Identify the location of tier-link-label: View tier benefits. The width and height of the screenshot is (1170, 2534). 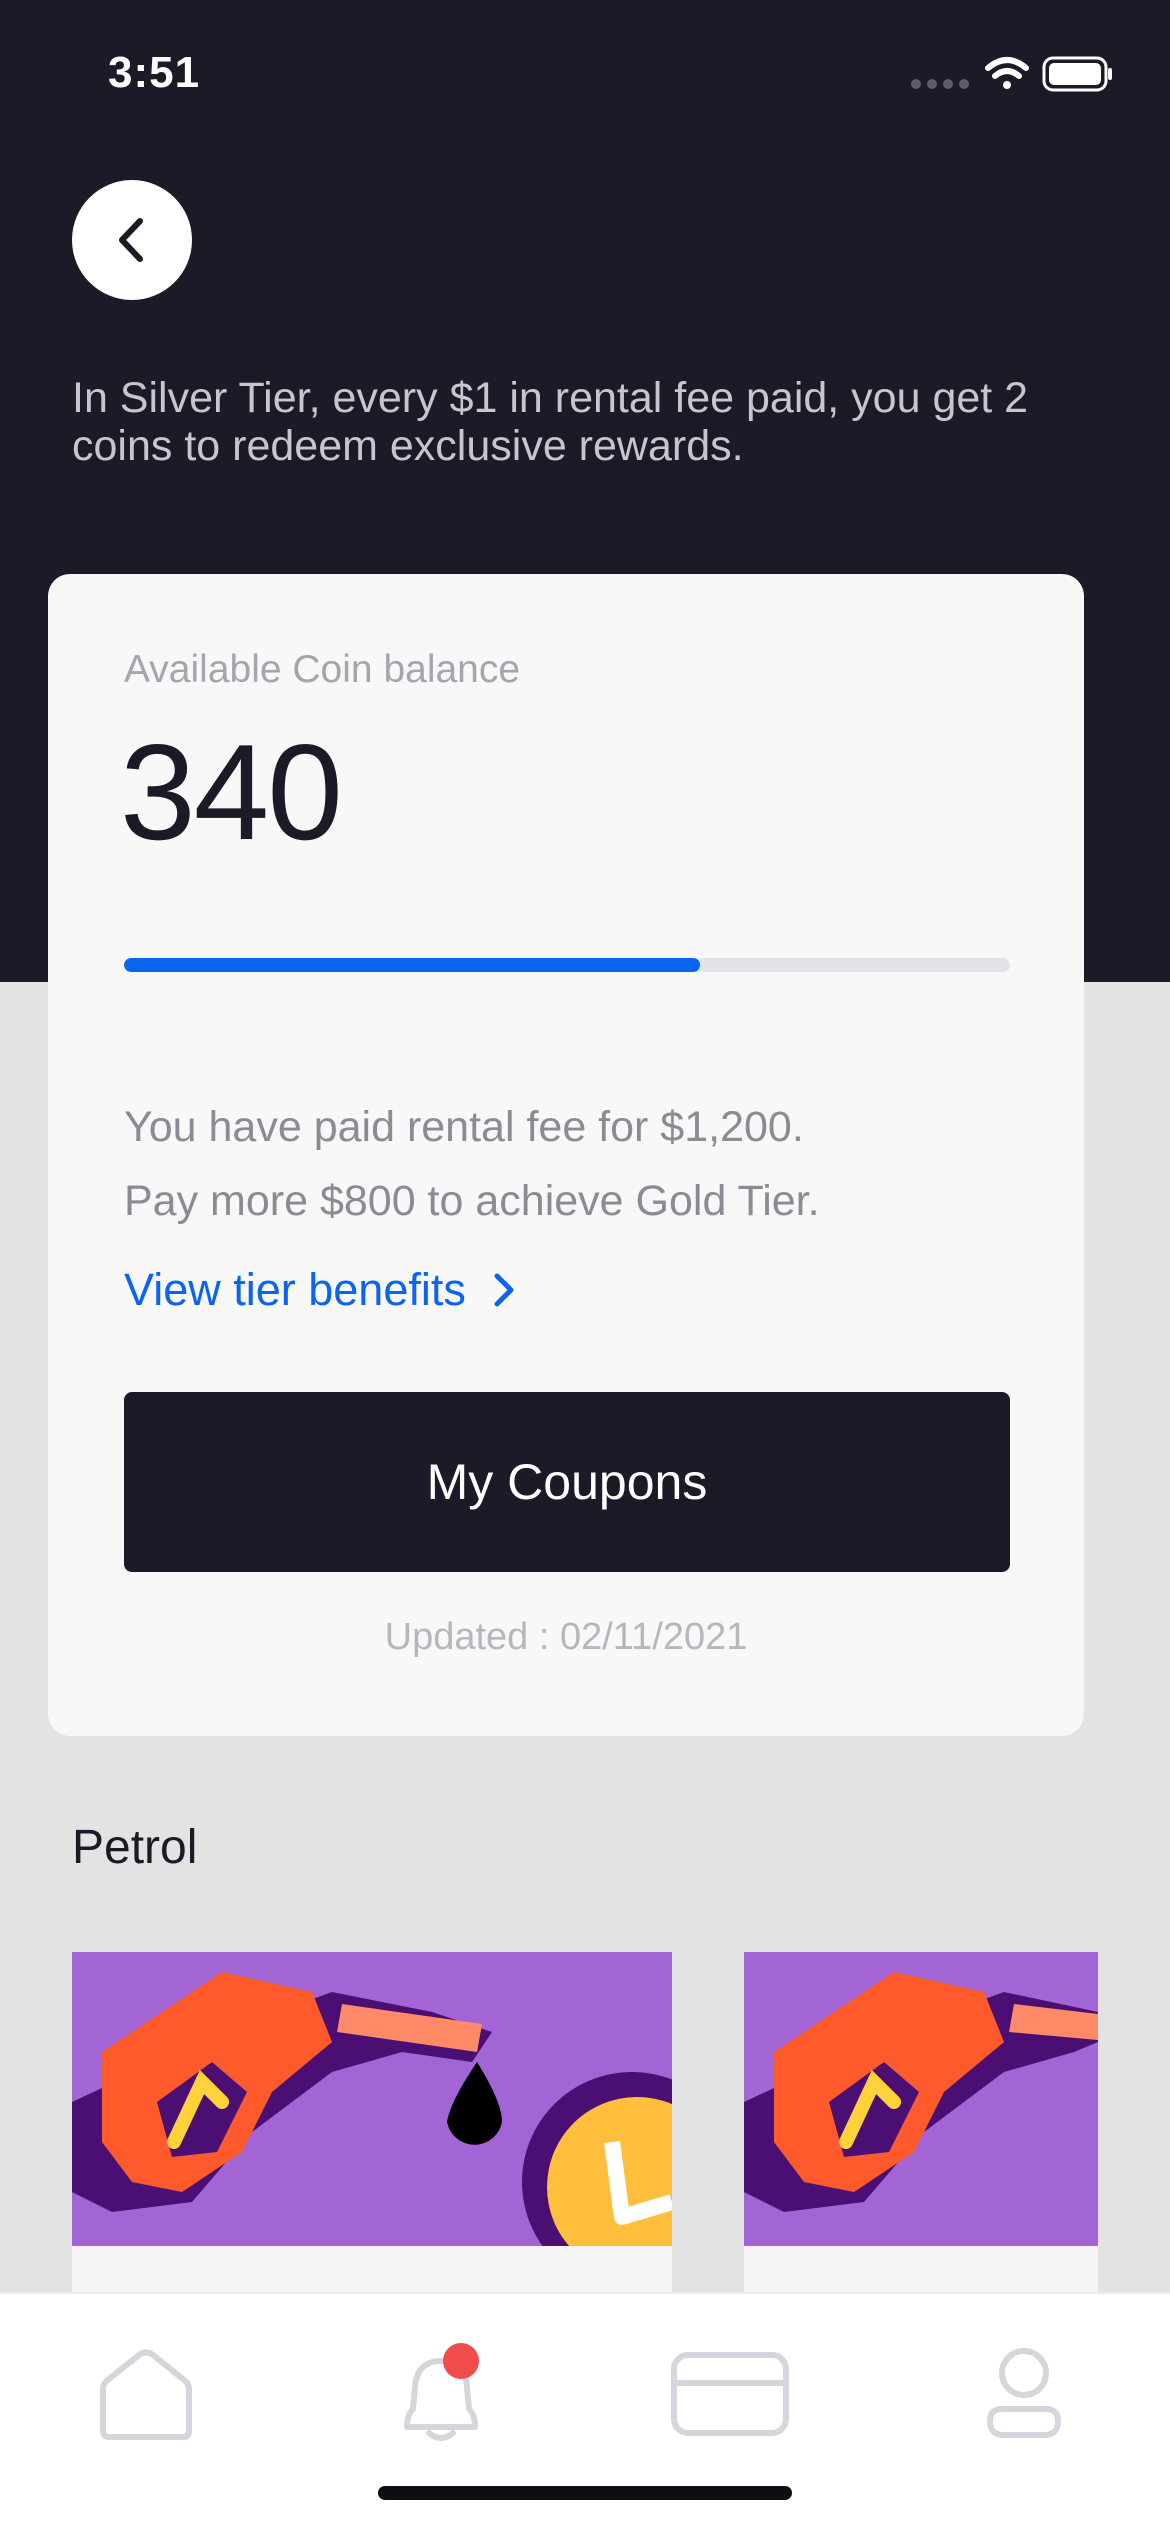
(295, 1289).